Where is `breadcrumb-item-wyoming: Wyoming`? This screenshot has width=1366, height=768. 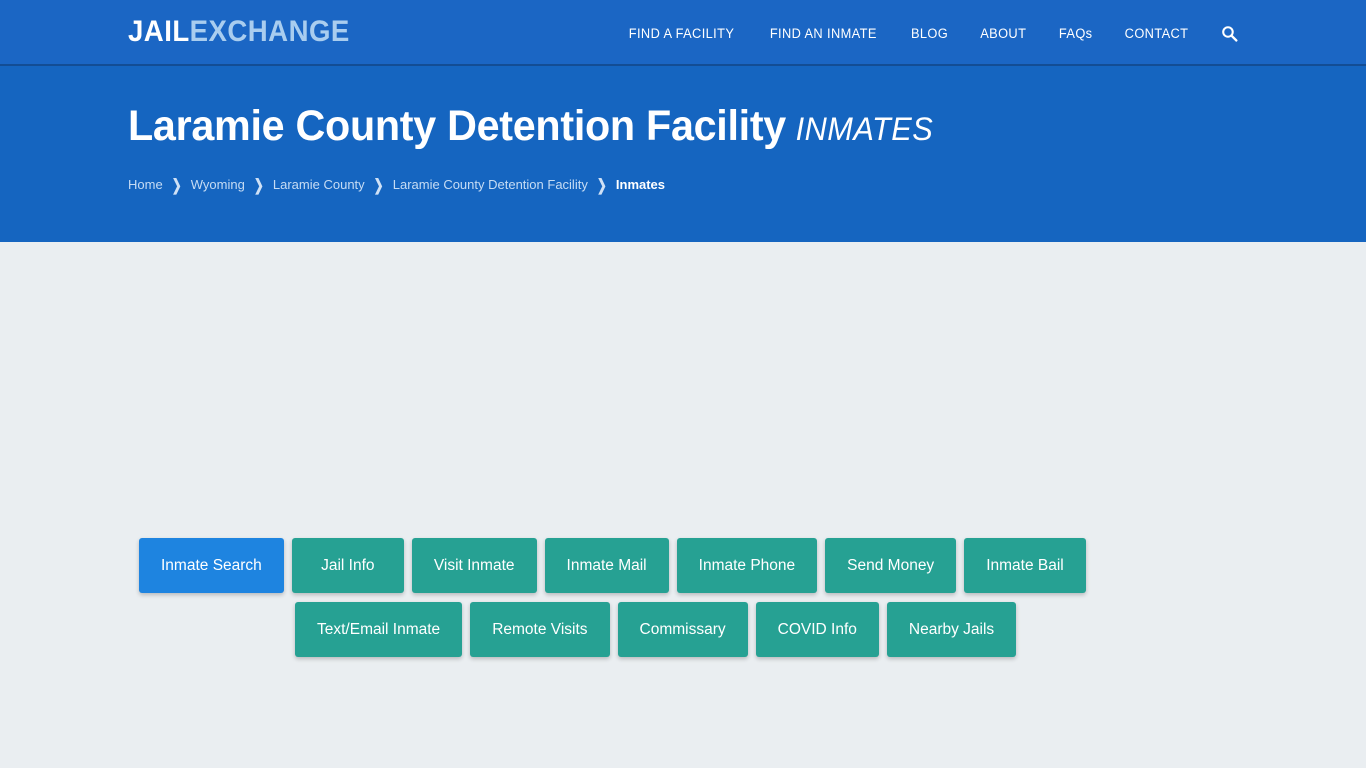 breadcrumb-item-wyoming: Wyoming is located at coordinates (218, 184).